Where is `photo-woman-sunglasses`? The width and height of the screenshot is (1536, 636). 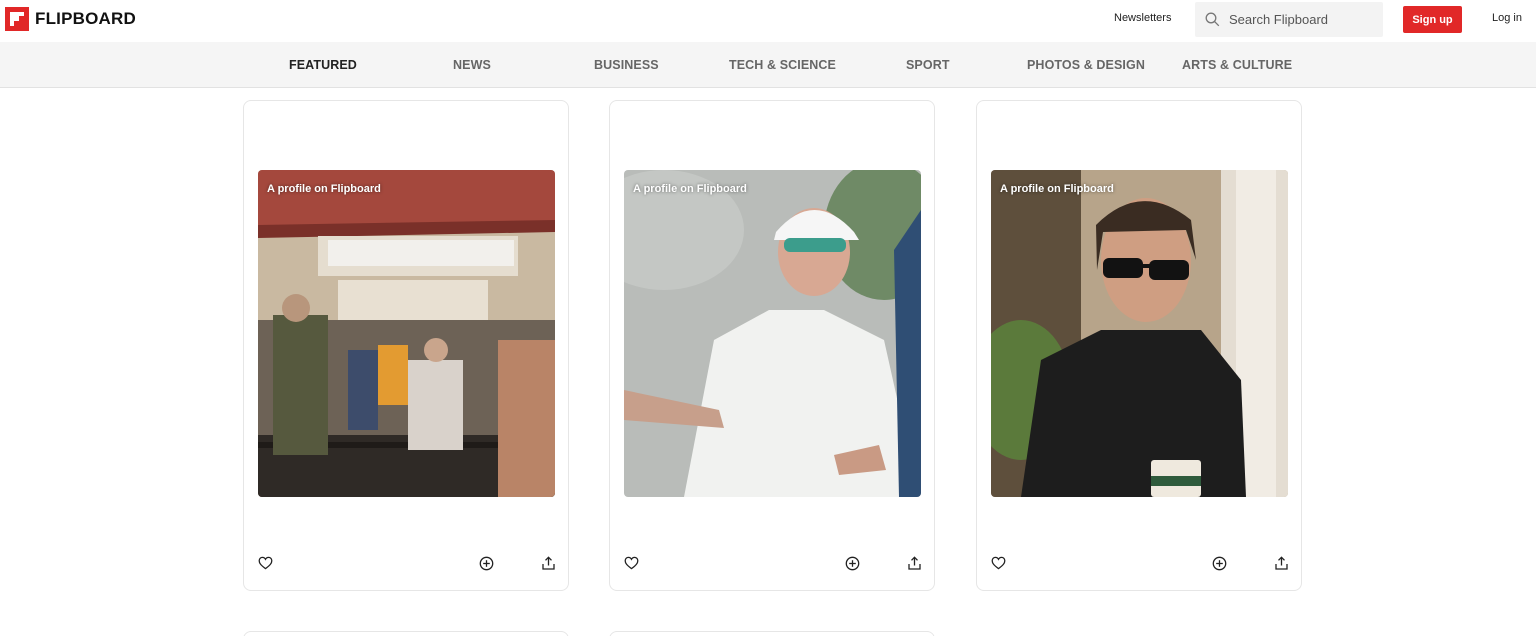
photo-woman-sunglasses is located at coordinates (1139, 333).